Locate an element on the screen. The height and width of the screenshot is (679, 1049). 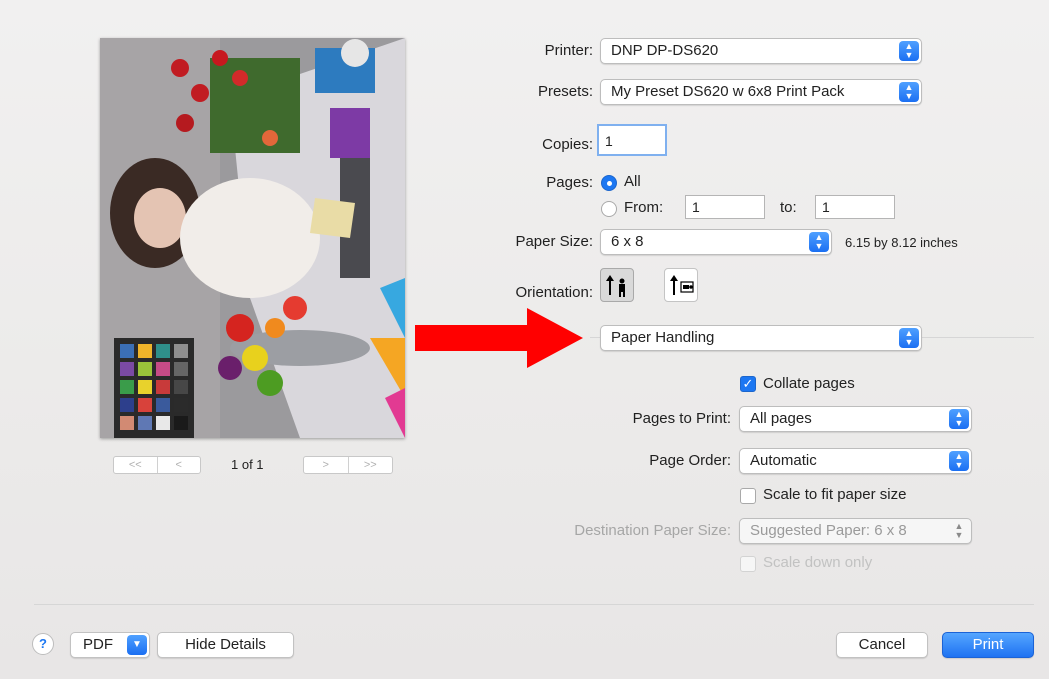
destination-paper-size-label: Destination Paper Size: is located at coordinates (652, 530).